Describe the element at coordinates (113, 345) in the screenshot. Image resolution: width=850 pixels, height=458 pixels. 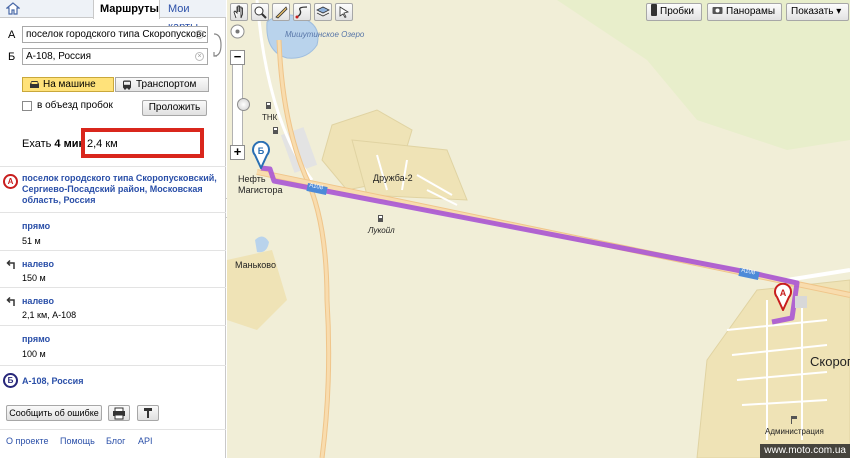
I see `list-item: прямо 100 м` at that location.